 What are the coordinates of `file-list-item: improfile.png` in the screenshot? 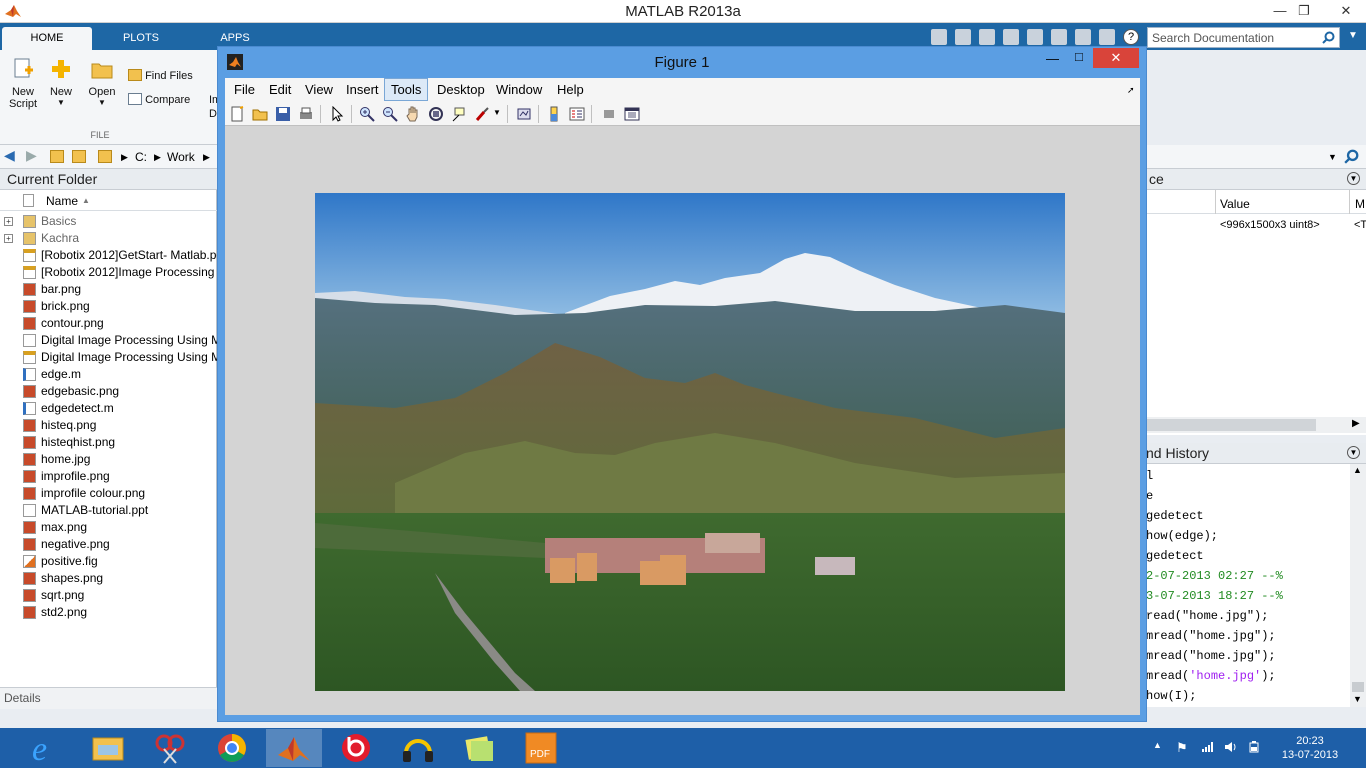 It's located at (108, 476).